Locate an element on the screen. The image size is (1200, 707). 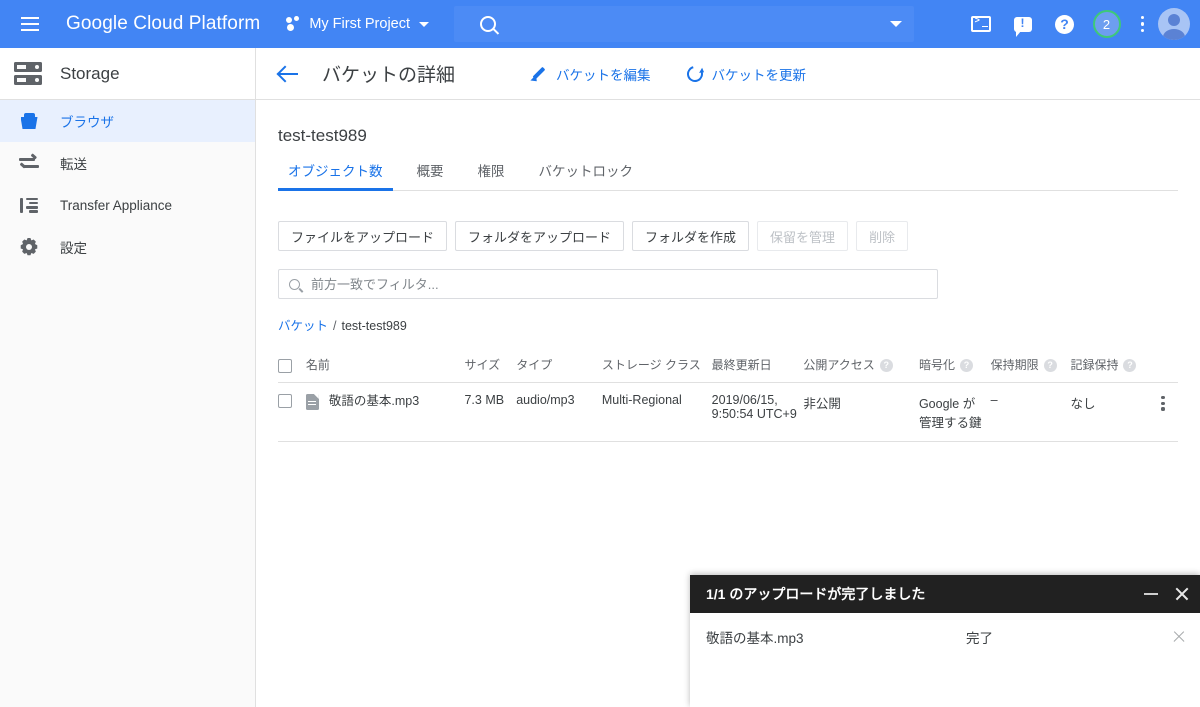
bucket-tabs: オブジェクト数 概要 権限 バケットロック is located at coordinates (728, 175).